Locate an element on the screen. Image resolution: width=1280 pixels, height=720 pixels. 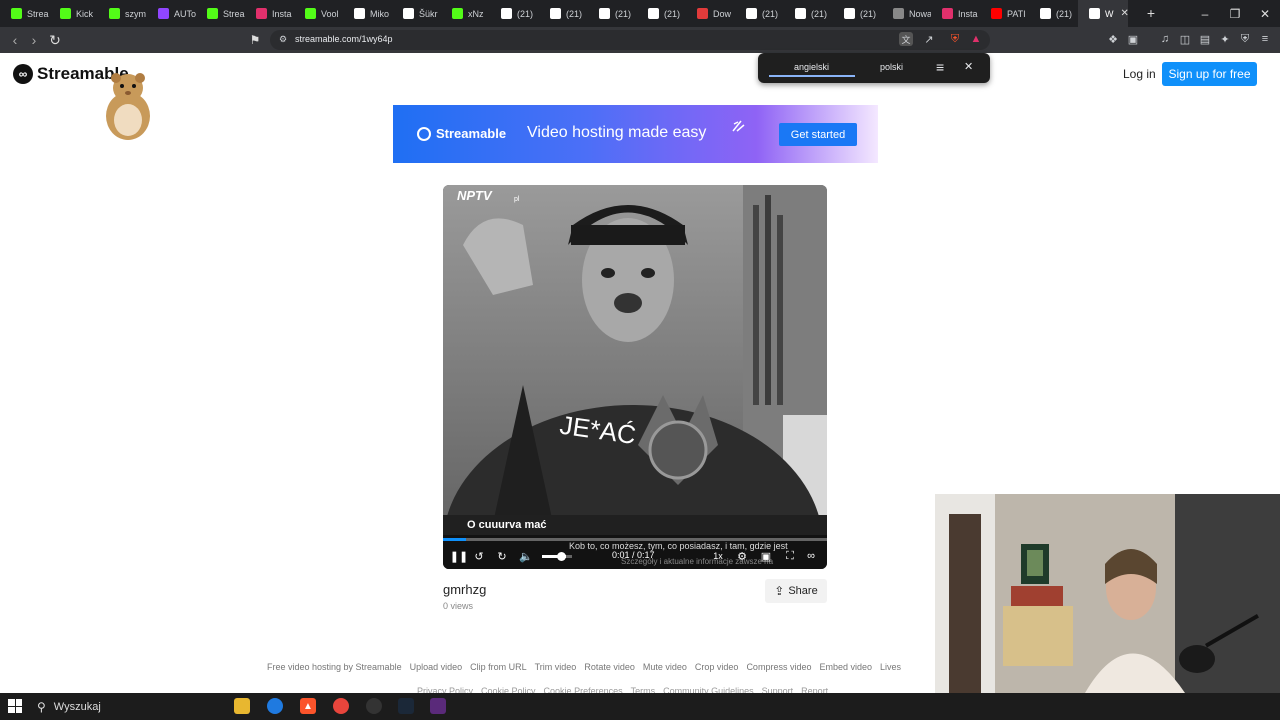
footer-link: Embed video is located at coordinates (845, 667).